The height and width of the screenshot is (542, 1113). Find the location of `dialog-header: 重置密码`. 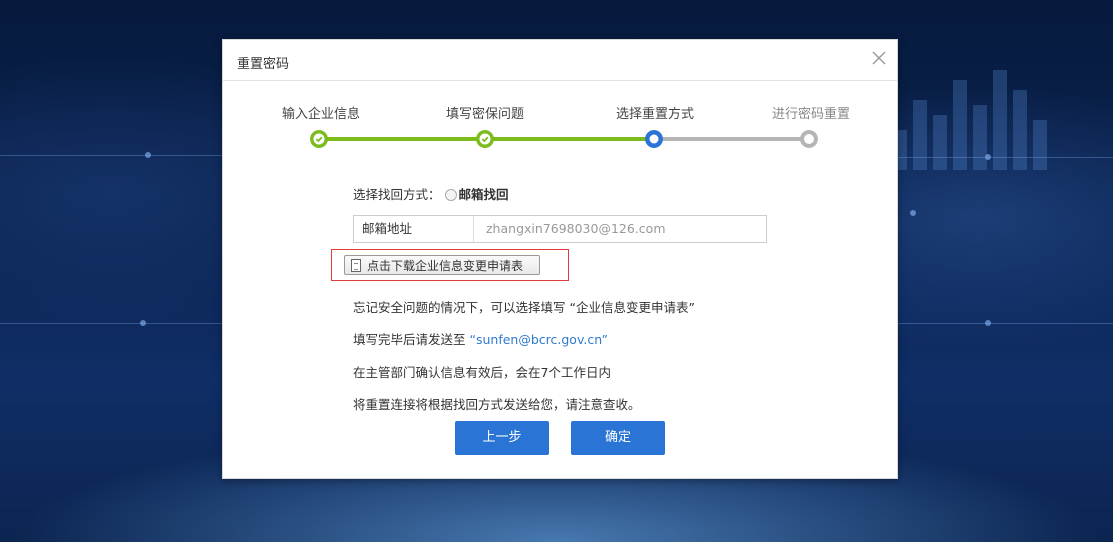

dialog-header: 重置密码 is located at coordinates (560, 60).